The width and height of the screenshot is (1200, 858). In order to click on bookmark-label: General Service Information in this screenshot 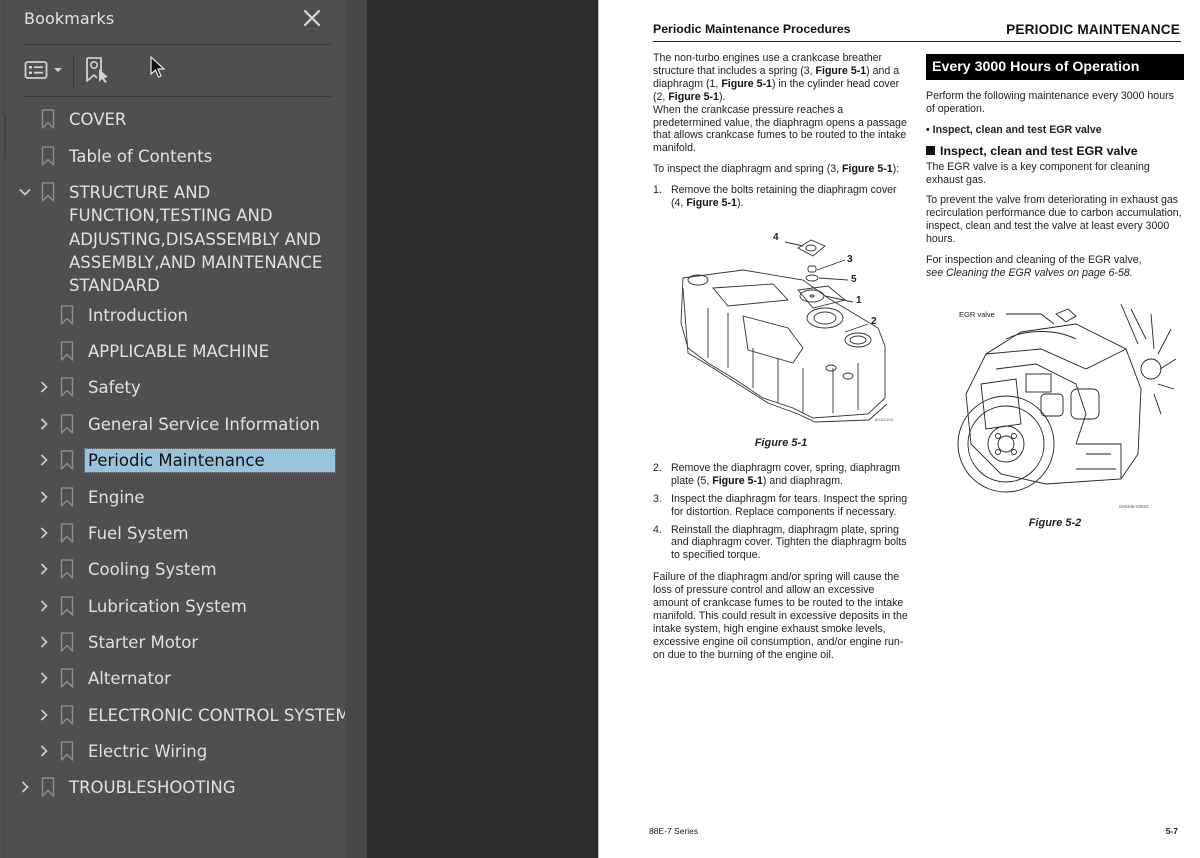, I will do `click(204, 424)`.